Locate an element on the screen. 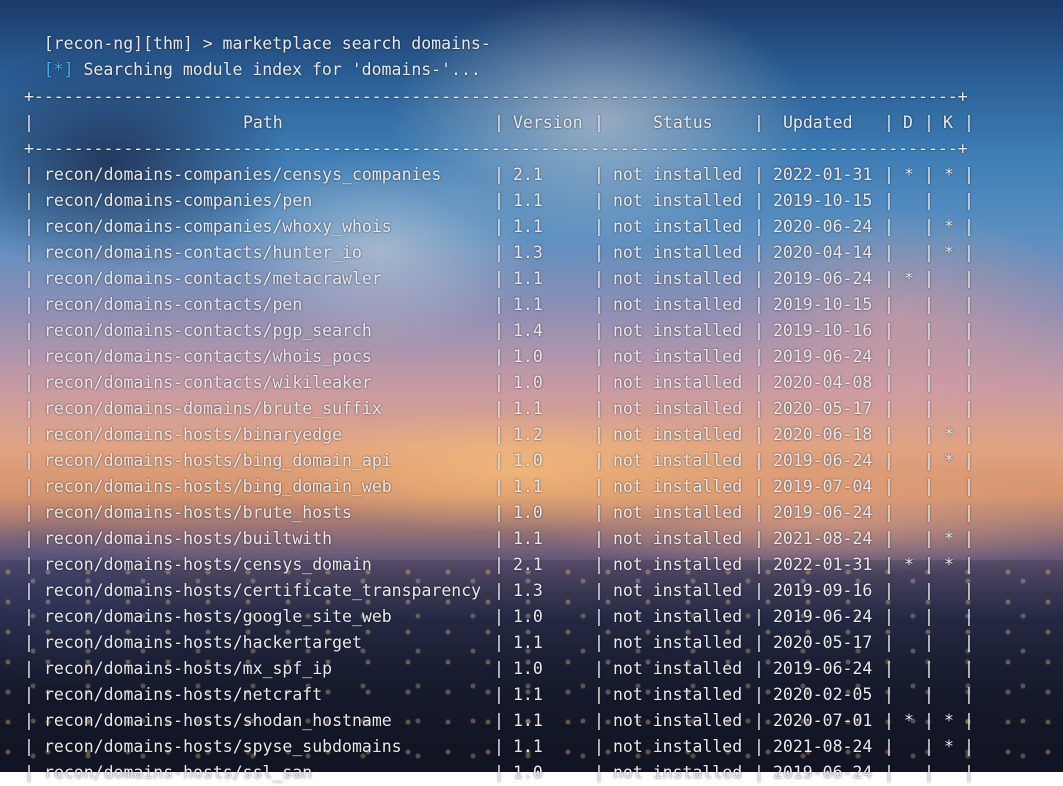 This screenshot has height=786, width=1063. cell-path: recon/domains-contacts/pgp_search is located at coordinates (208, 330).